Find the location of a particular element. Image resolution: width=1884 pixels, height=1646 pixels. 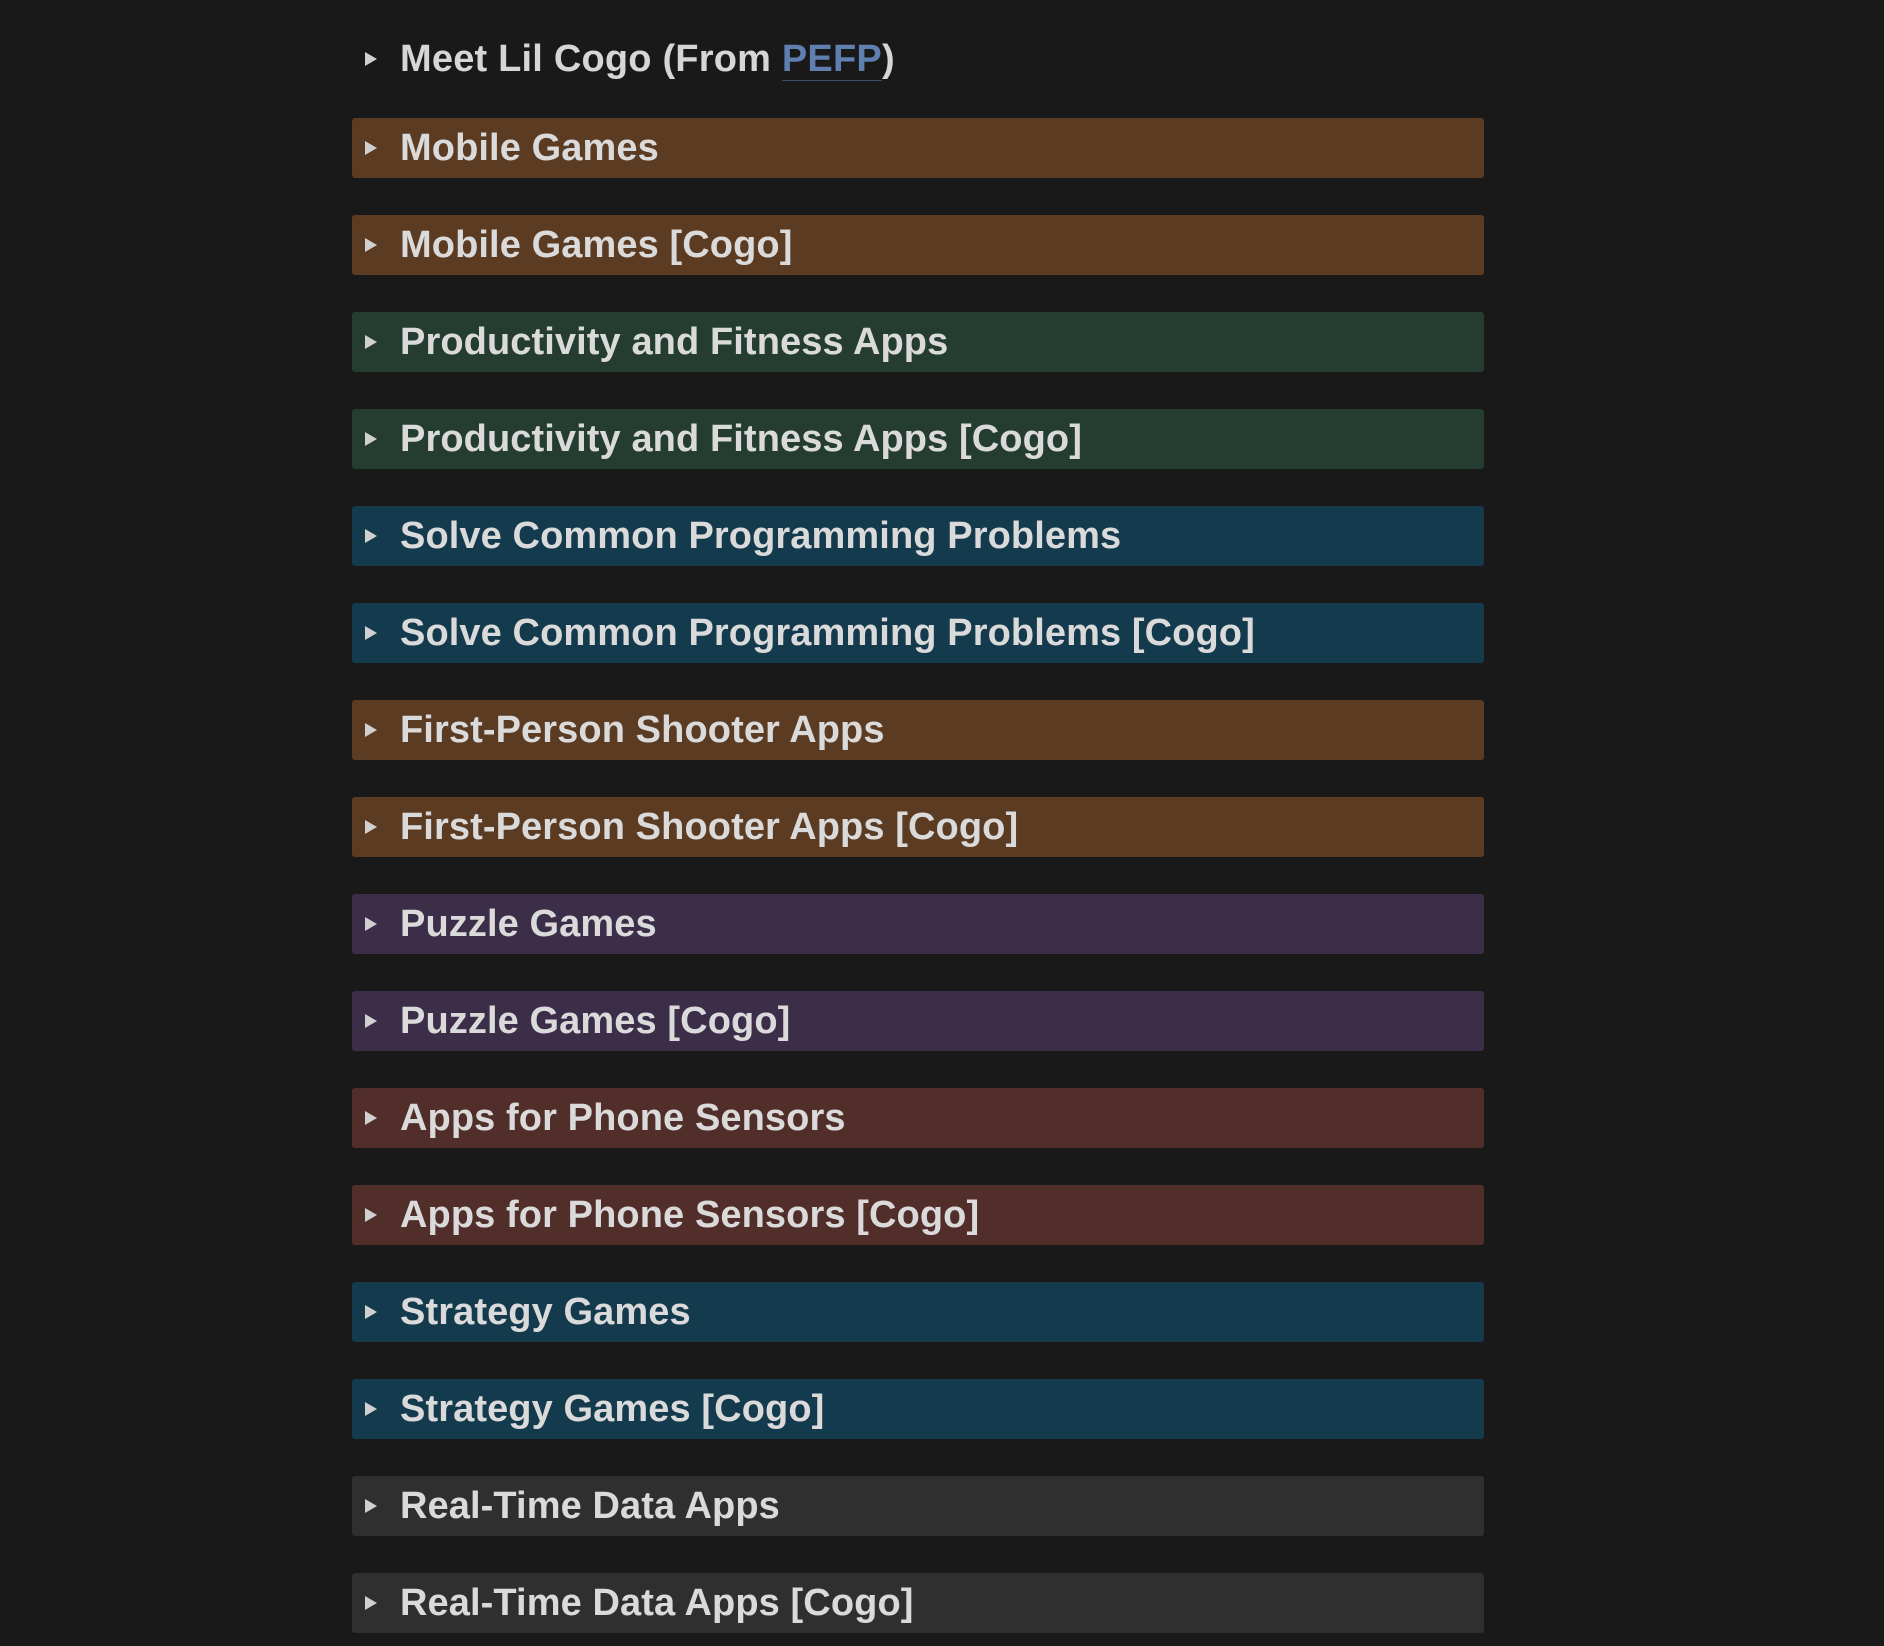

toggle-label: Productivity and Fitness Apps is located at coordinates (674, 341).